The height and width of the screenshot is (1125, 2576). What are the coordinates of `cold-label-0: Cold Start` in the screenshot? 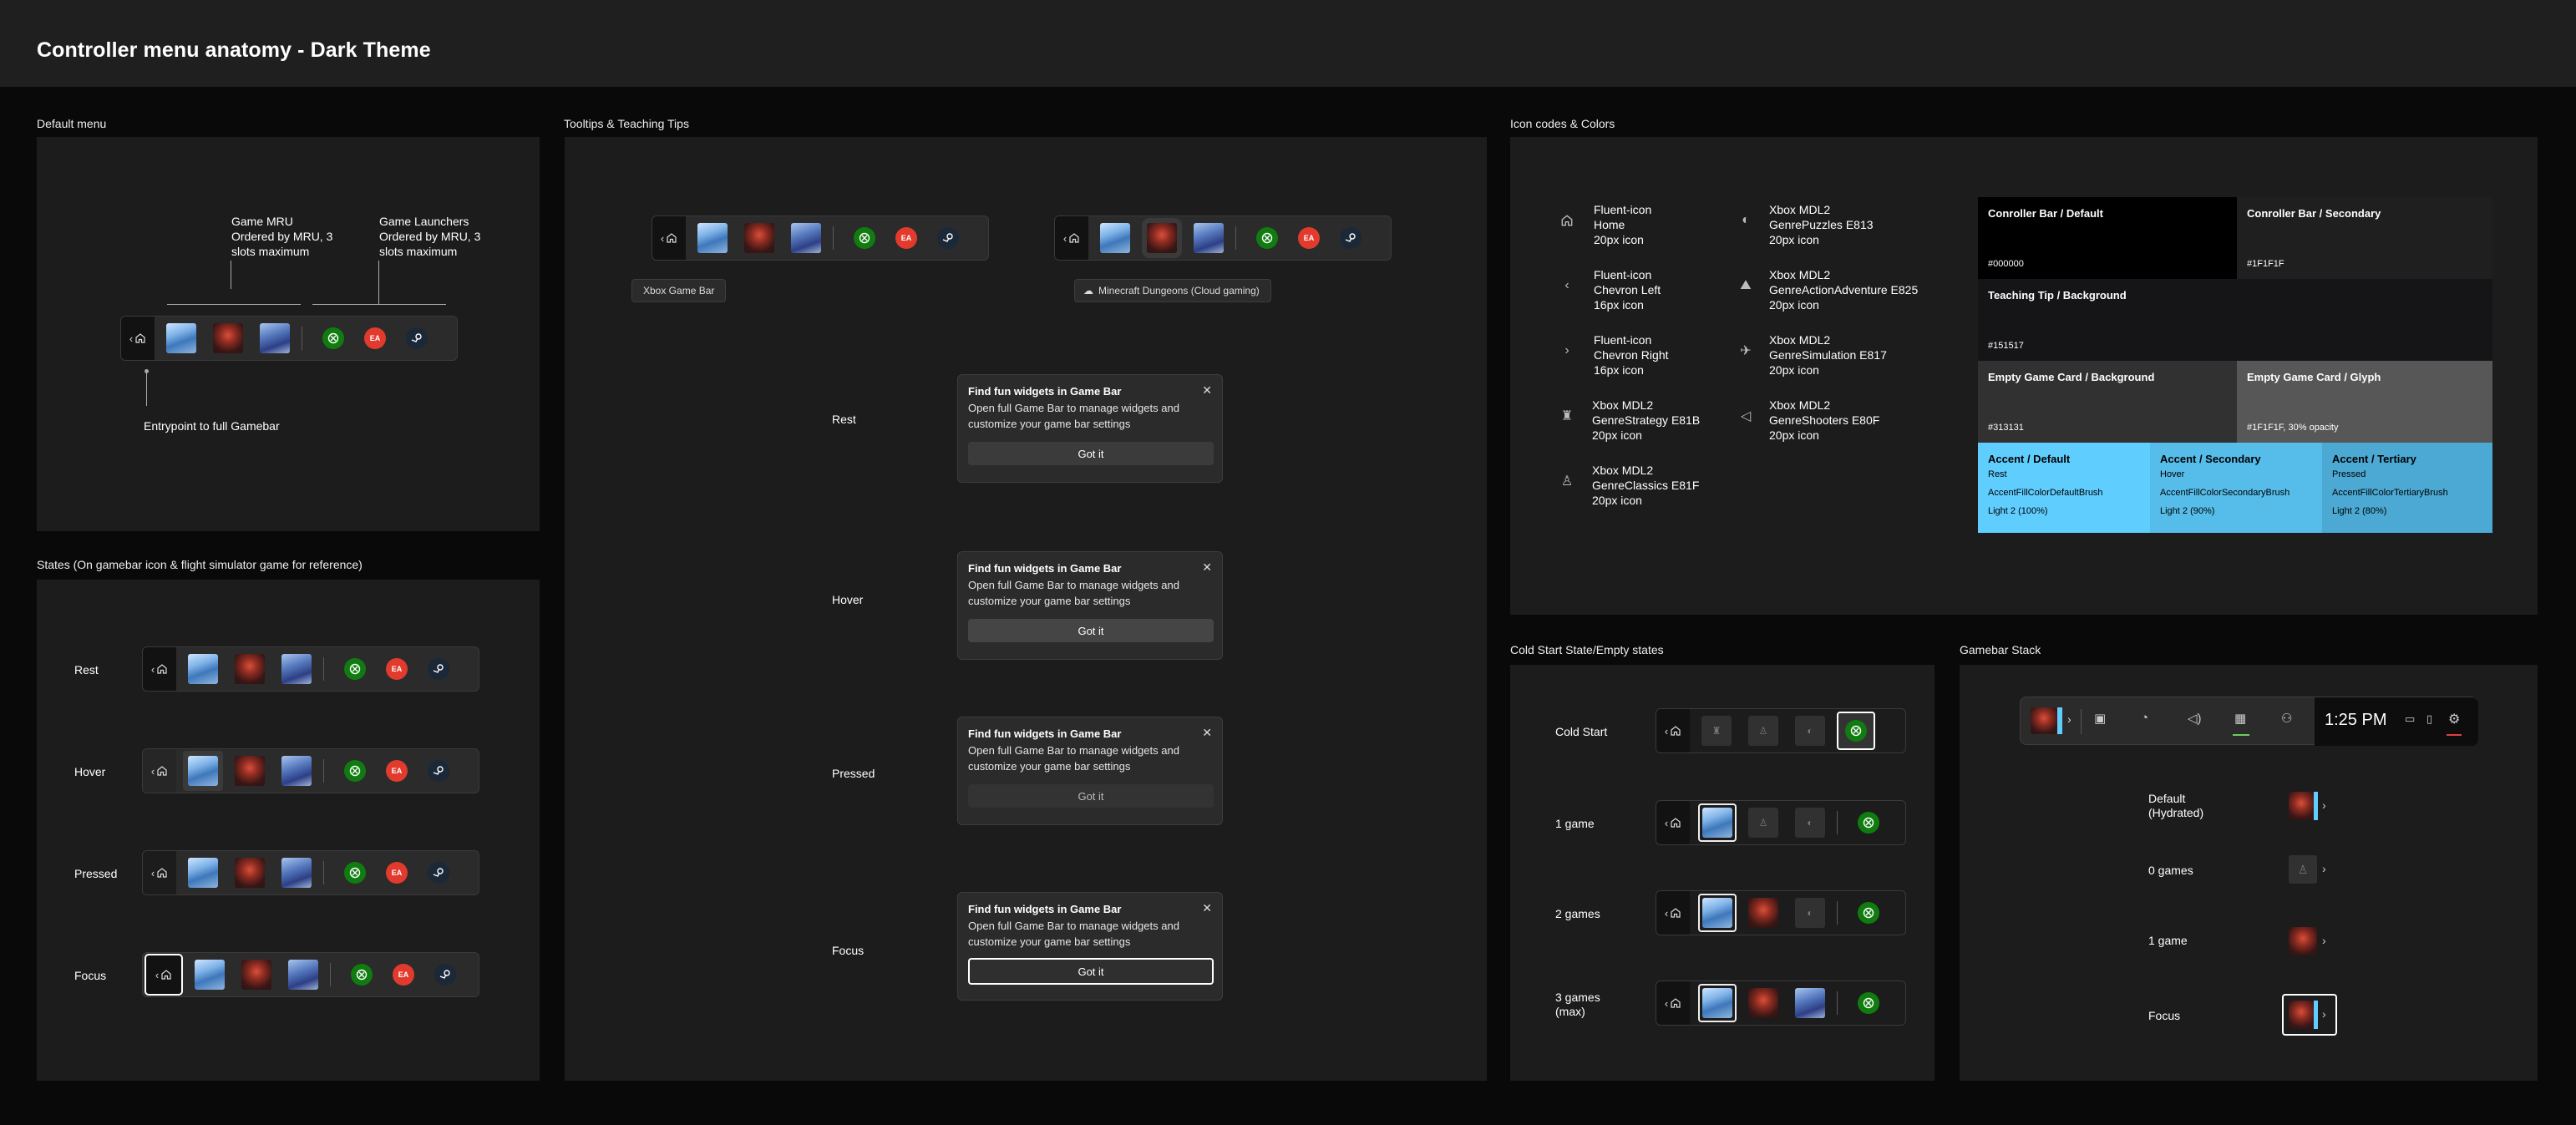 It's located at (1581, 731).